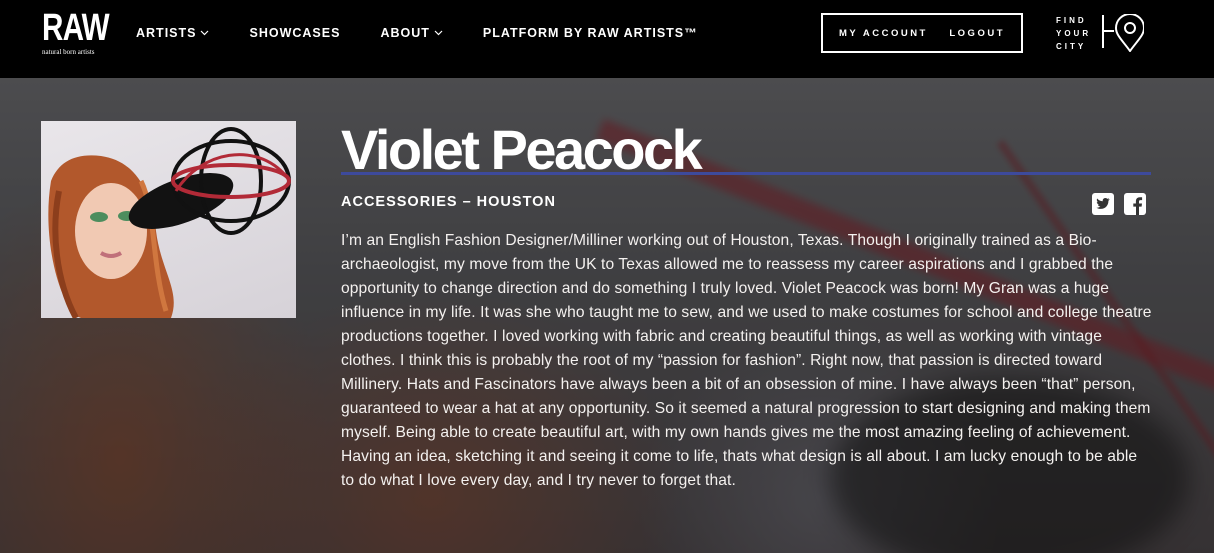 The height and width of the screenshot is (553, 1214). Describe the element at coordinates (1071, 20) in the screenshot. I see `find-city-line1: FIND` at that location.